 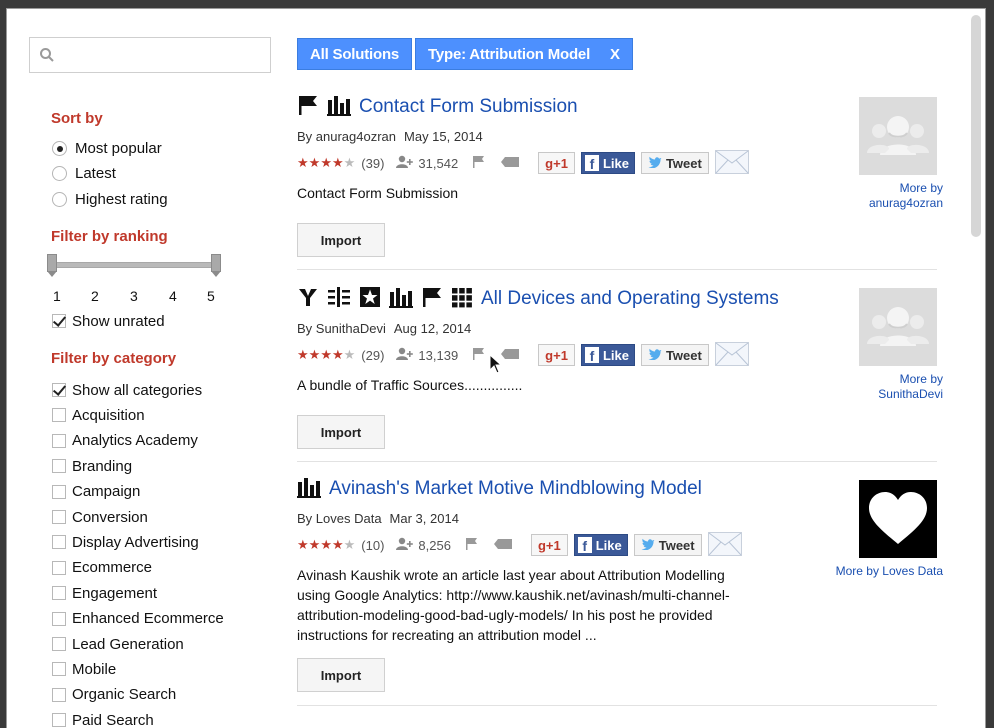 I want to click on category-checkbox: Lead Generation, so click(x=118, y=644).